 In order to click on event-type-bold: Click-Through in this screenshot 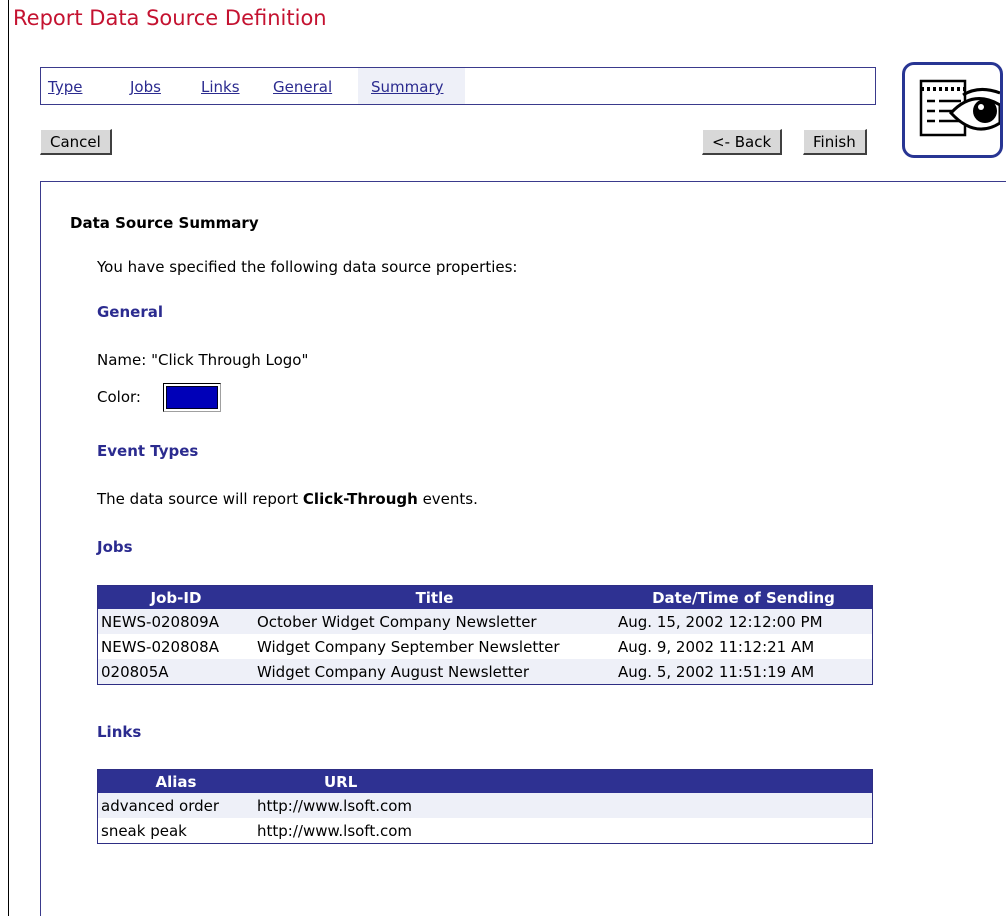, I will do `click(360, 499)`.